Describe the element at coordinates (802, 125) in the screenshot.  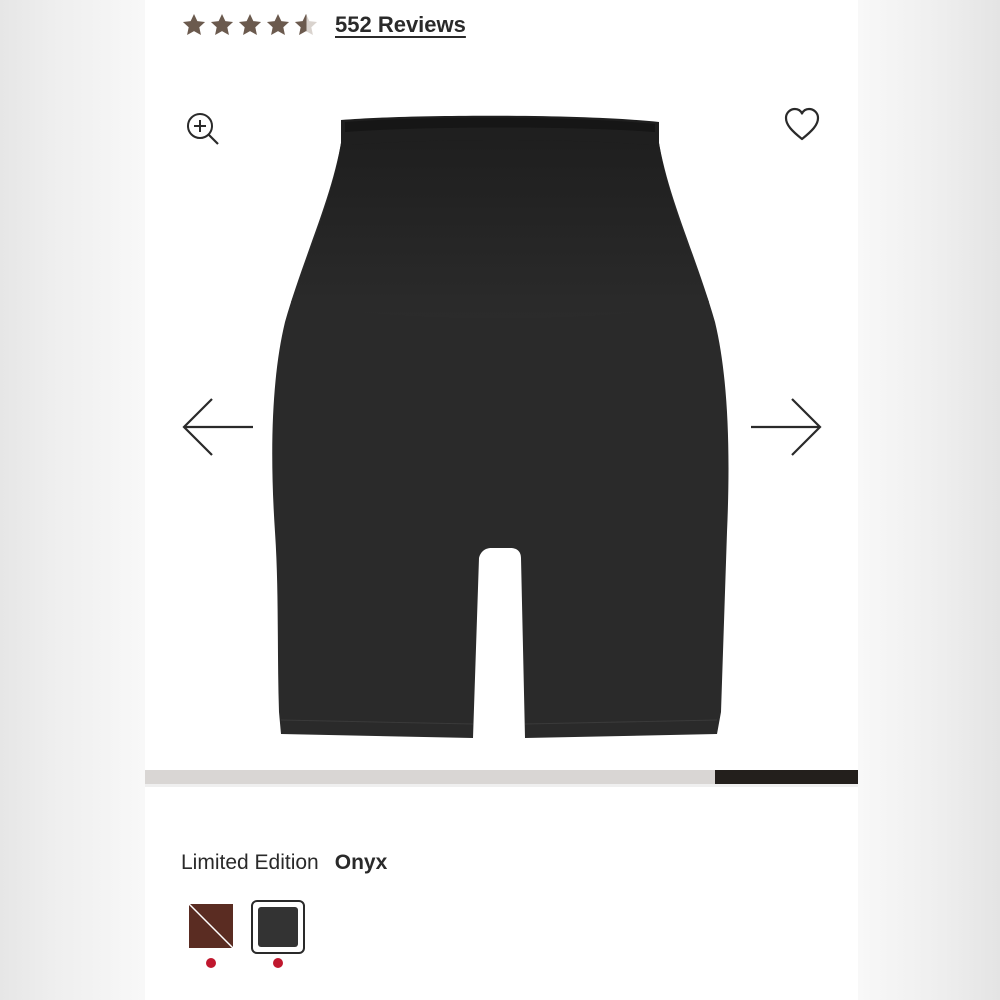
I see `heart-icon` at that location.